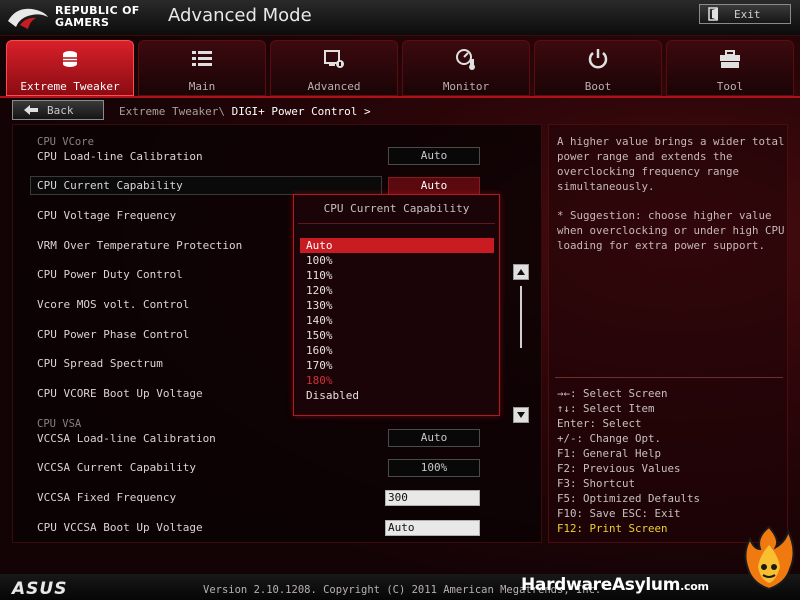 The image size is (800, 600). Describe the element at coordinates (432, 498) in the screenshot. I see `vccsa-fixed-frequency-input: 300` at that location.